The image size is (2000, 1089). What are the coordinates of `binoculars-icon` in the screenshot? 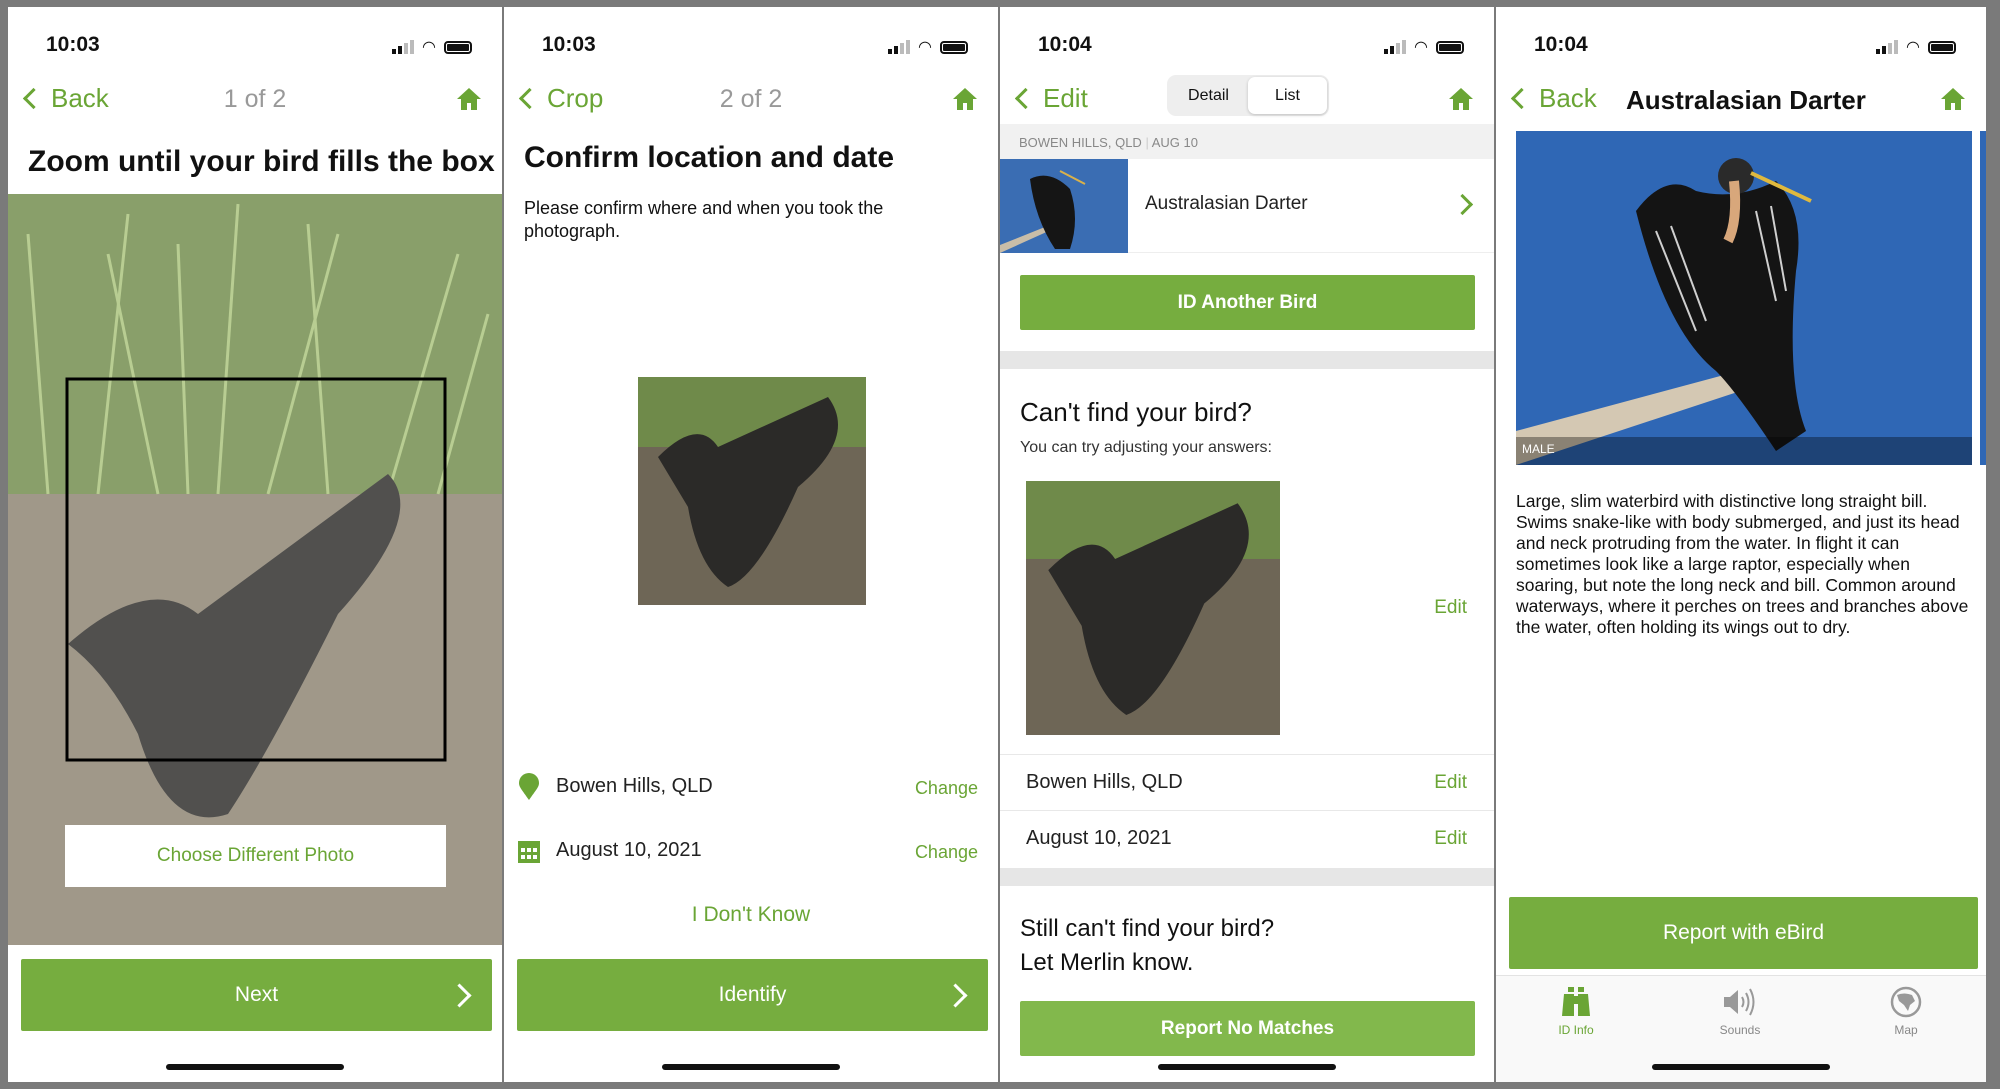 It's located at (1576, 1001).